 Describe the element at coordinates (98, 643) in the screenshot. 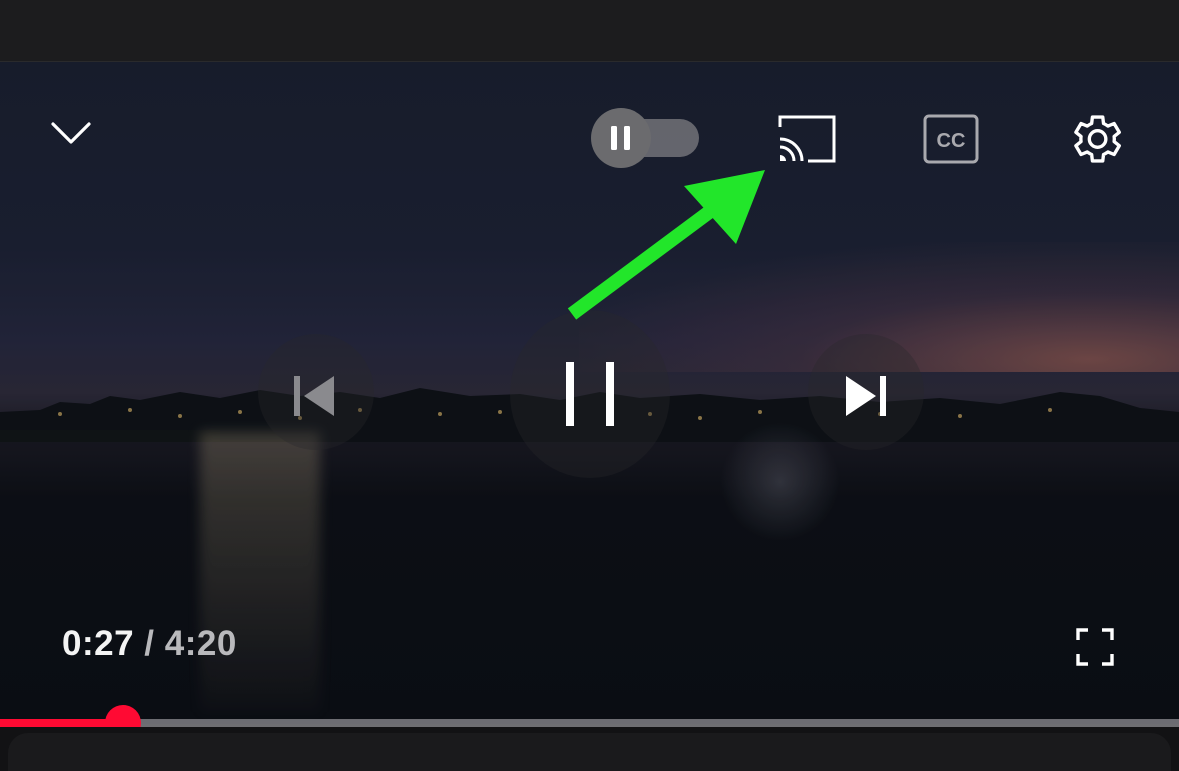

I see `current-time: 0:27` at that location.